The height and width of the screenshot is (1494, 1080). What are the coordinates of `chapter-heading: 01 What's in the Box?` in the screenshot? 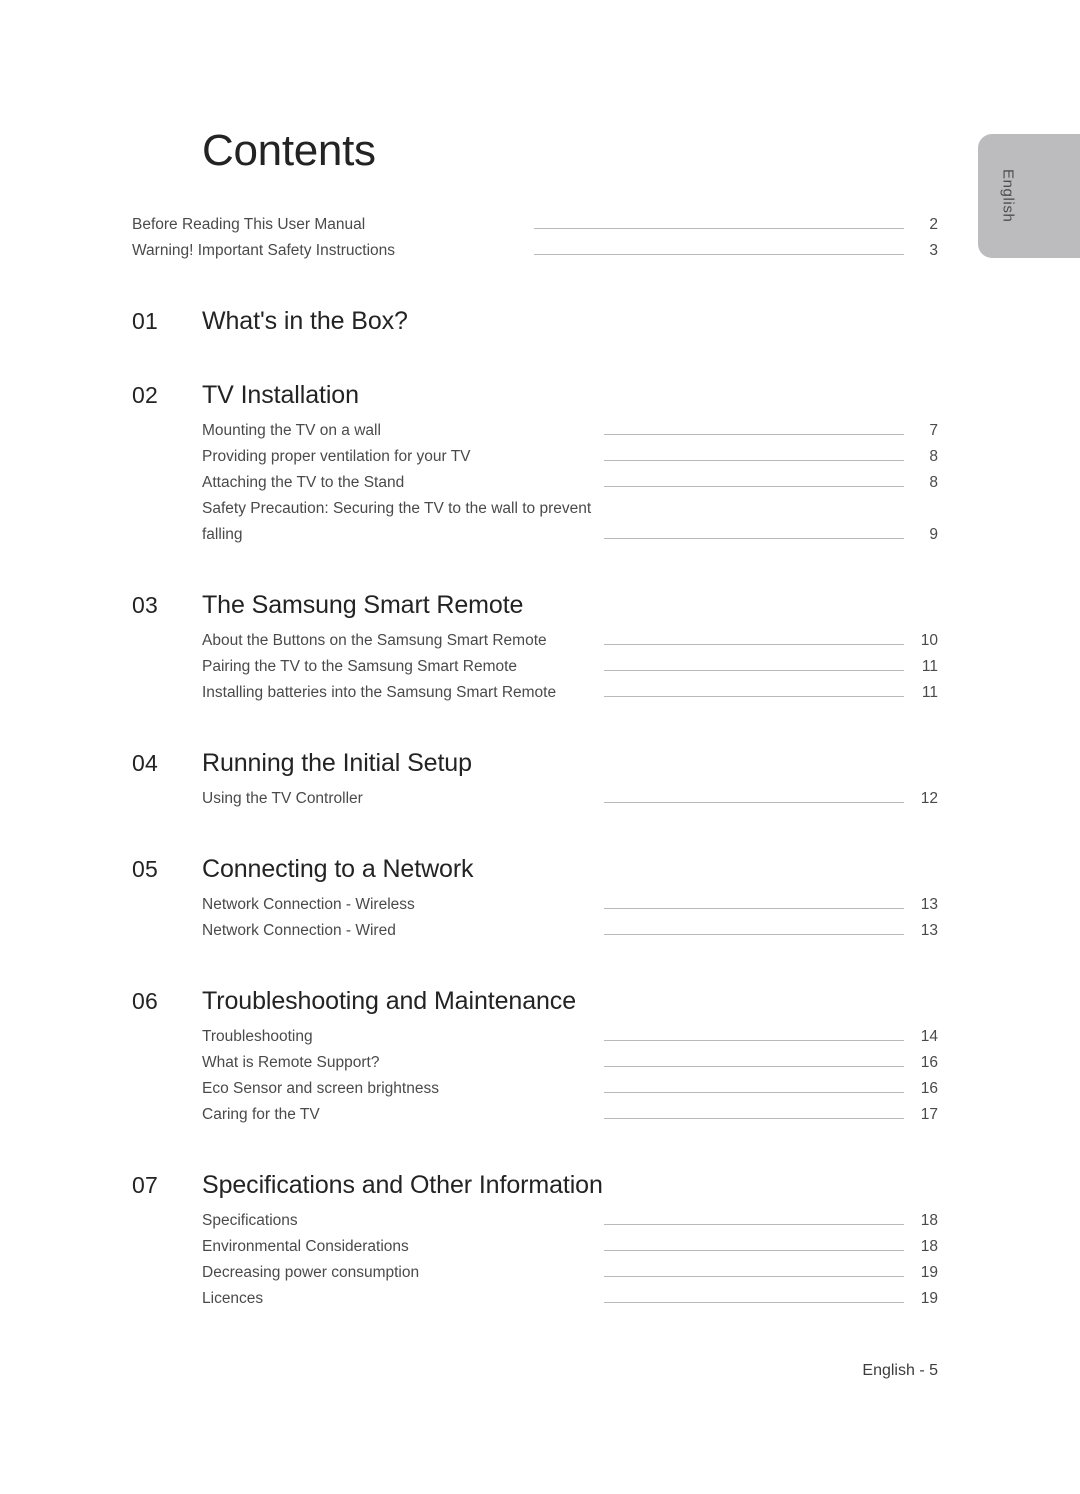 It's located at (535, 321).